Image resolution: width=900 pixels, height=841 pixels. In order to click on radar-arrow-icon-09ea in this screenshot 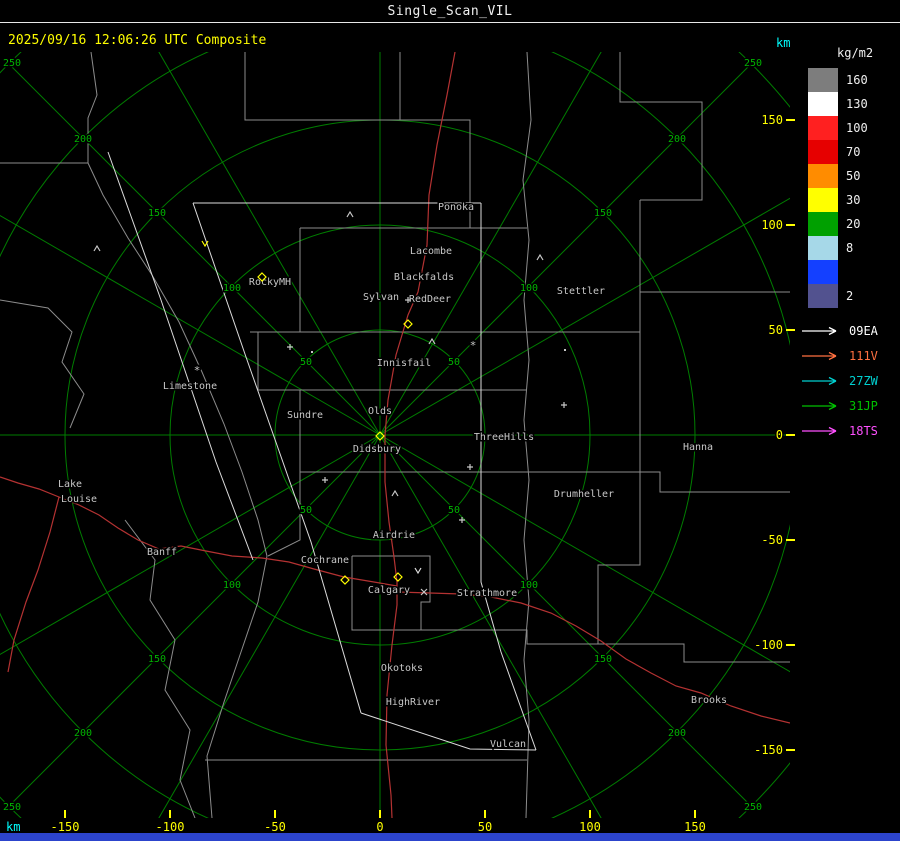, I will do `click(819, 330)`.